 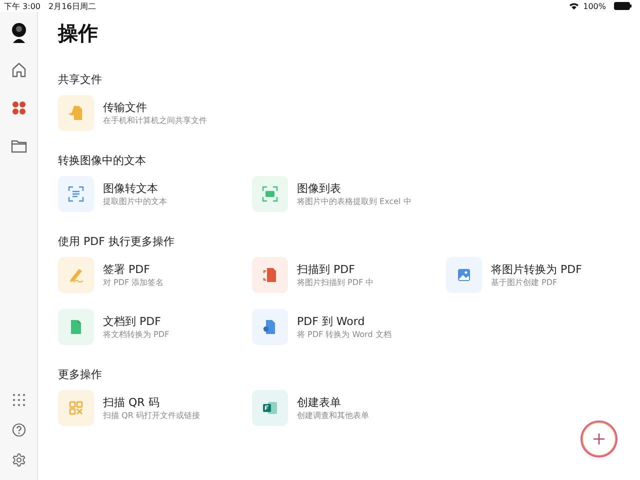 I want to click on battery-level: 100%, so click(x=594, y=6).